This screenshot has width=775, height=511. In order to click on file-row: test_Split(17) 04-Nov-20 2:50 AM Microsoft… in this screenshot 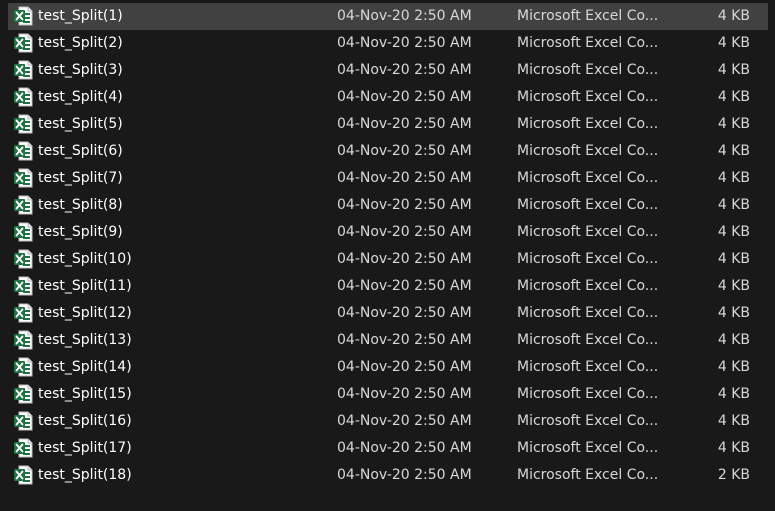, I will do `click(388, 448)`.